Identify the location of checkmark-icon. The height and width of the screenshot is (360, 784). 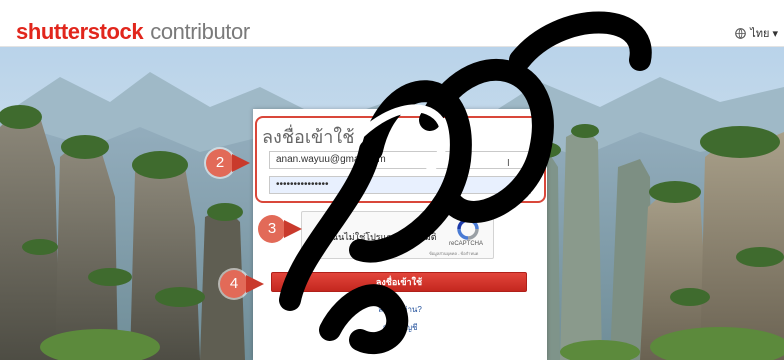
(322, 233).